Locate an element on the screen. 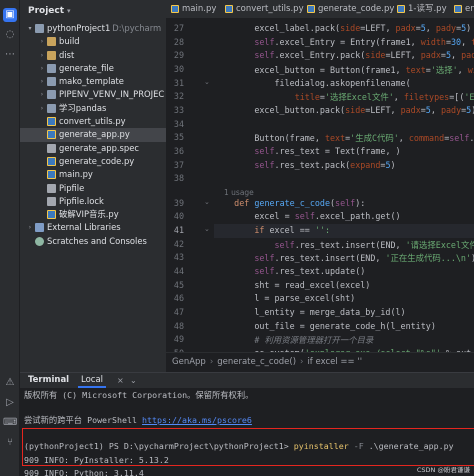 This screenshot has height=476, width=474. tree-item-label: build is located at coordinates (69, 41).